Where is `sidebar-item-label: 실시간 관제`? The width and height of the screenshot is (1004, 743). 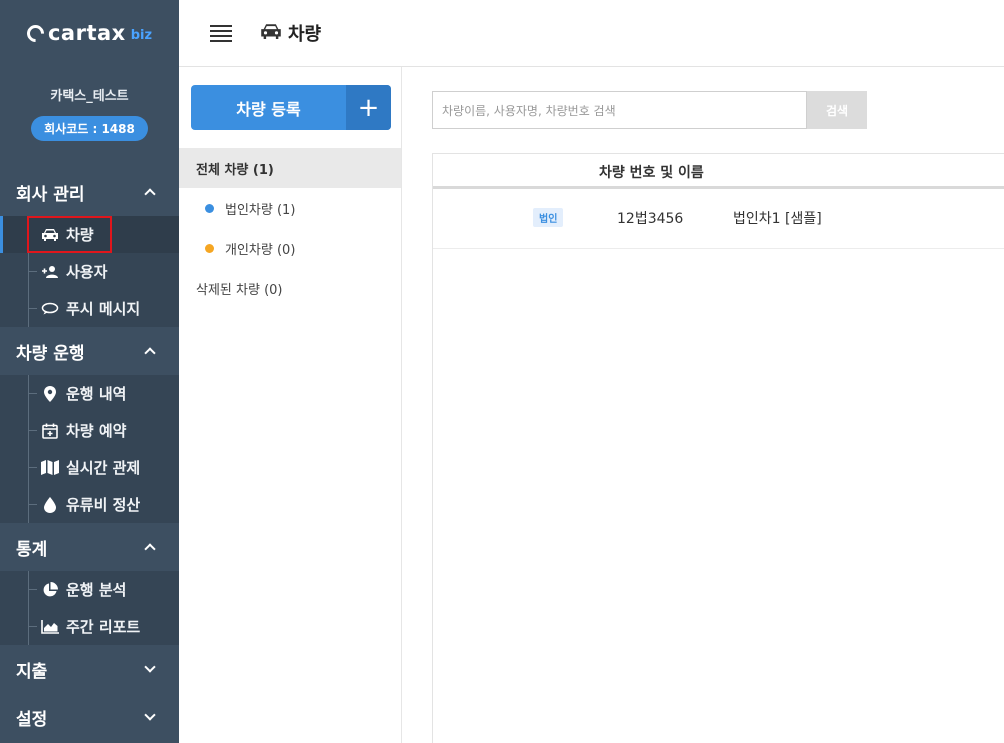 sidebar-item-label: 실시간 관제 is located at coordinates (103, 468).